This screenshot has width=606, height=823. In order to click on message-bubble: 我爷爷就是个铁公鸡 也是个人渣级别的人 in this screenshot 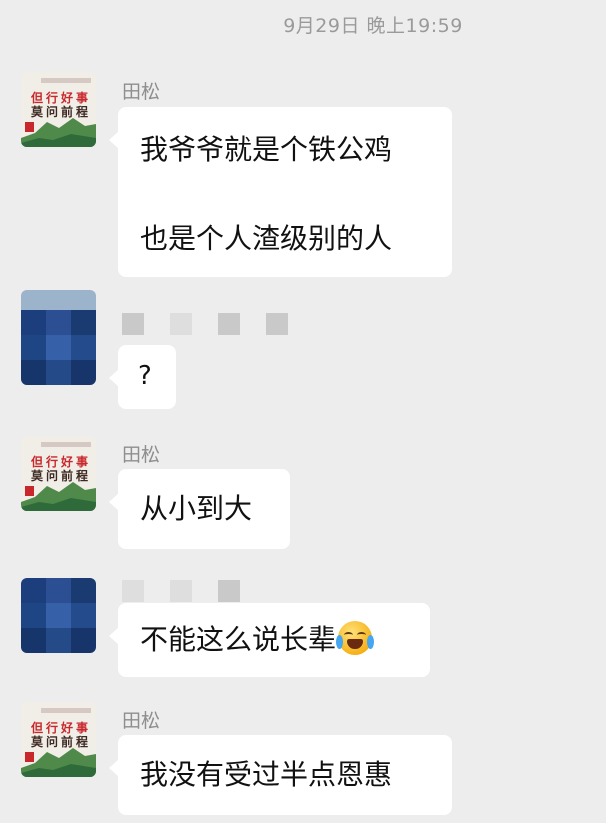, I will do `click(280, 192)`.